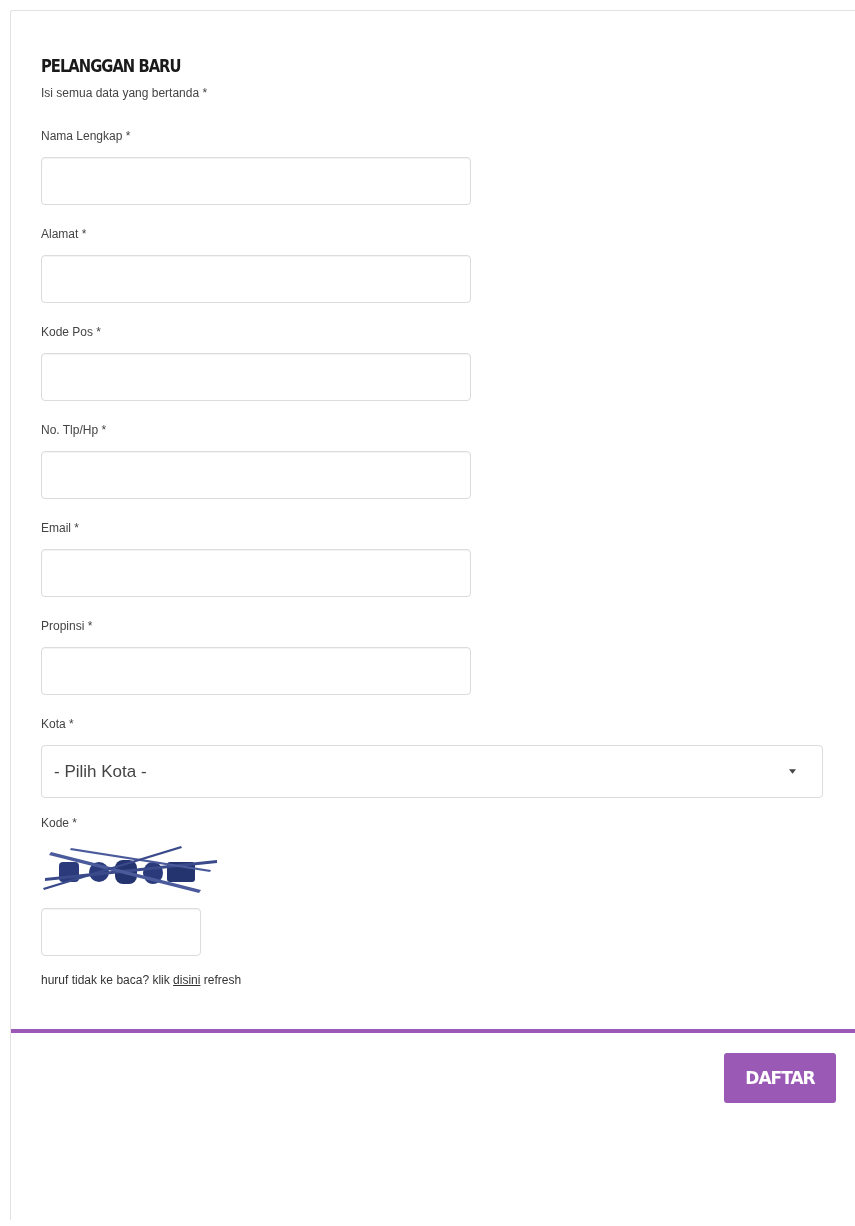  What do you see at coordinates (64, 234) in the screenshot?
I see `field-label: Alamat *` at bounding box center [64, 234].